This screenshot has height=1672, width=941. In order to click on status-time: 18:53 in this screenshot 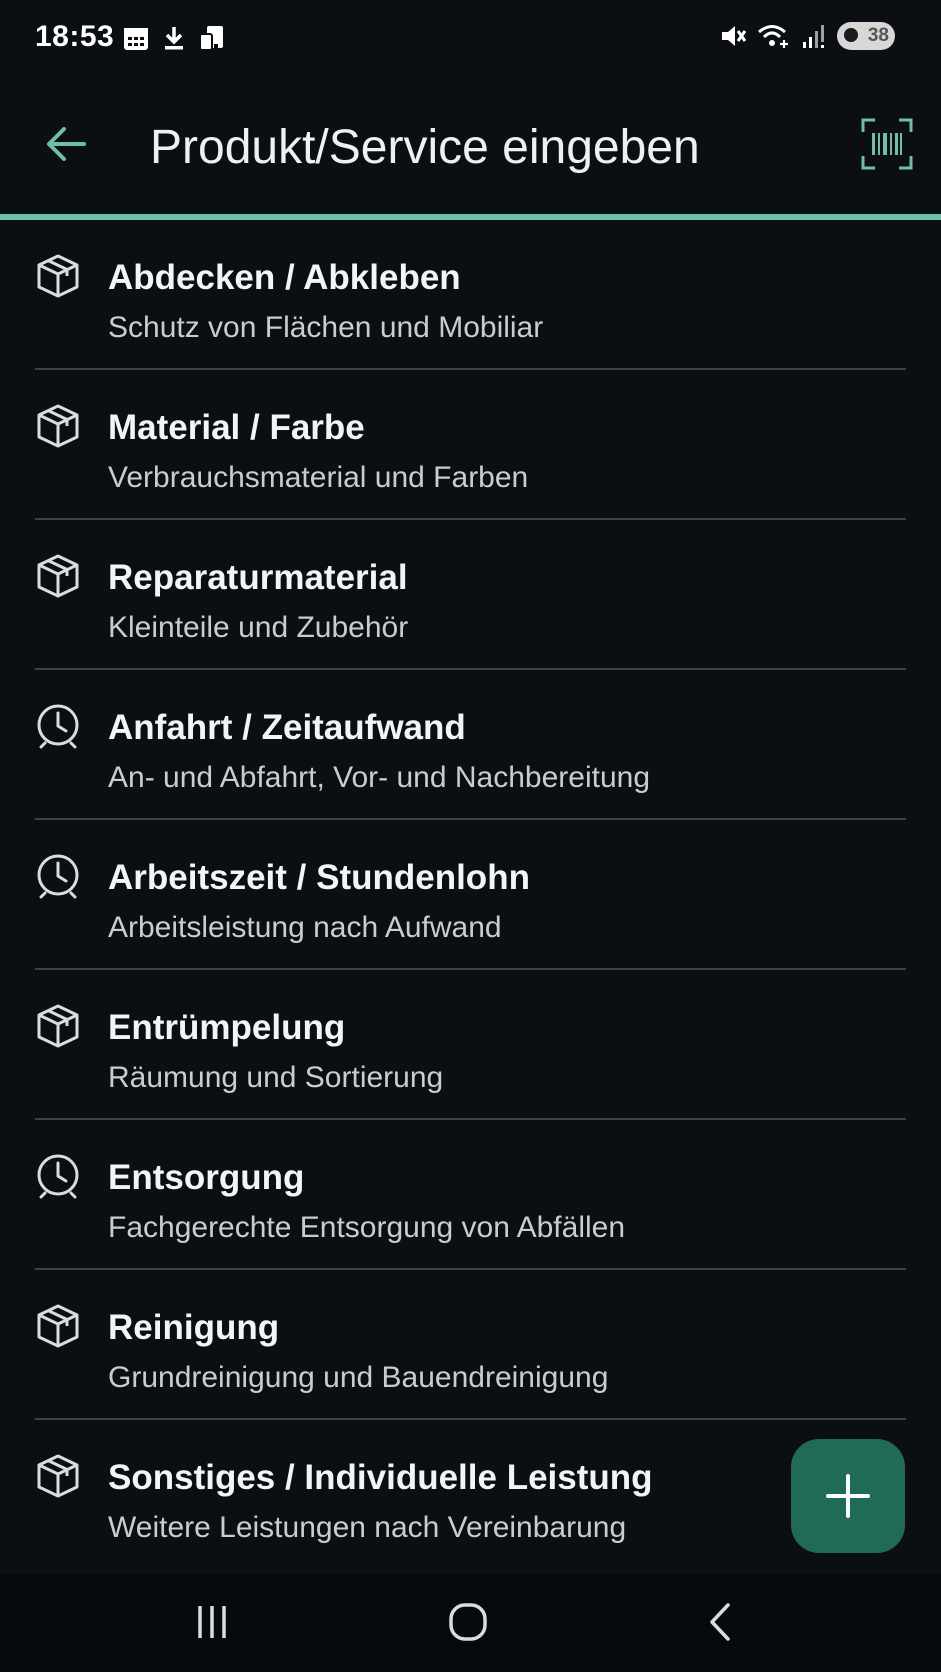, I will do `click(75, 36)`.